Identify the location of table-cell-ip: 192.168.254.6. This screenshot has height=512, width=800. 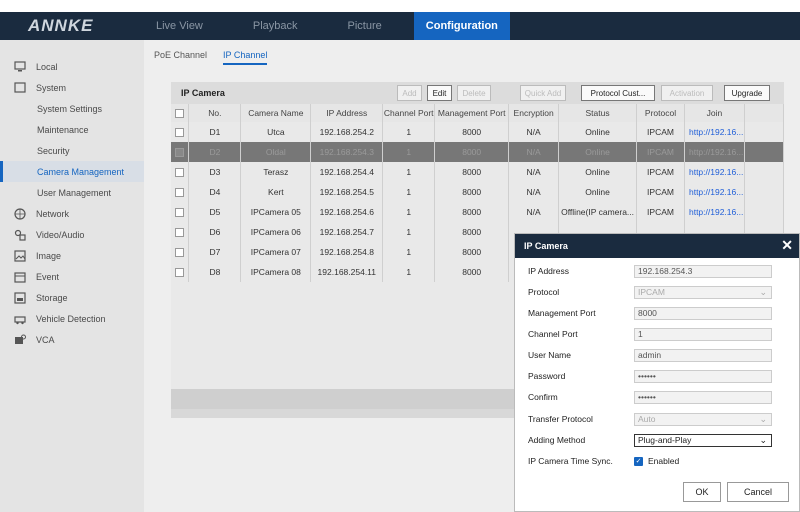
(347, 212).